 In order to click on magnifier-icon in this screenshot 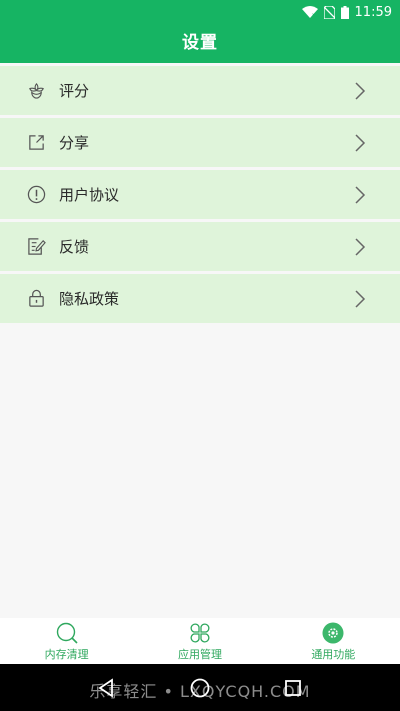, I will do `click(67, 633)`.